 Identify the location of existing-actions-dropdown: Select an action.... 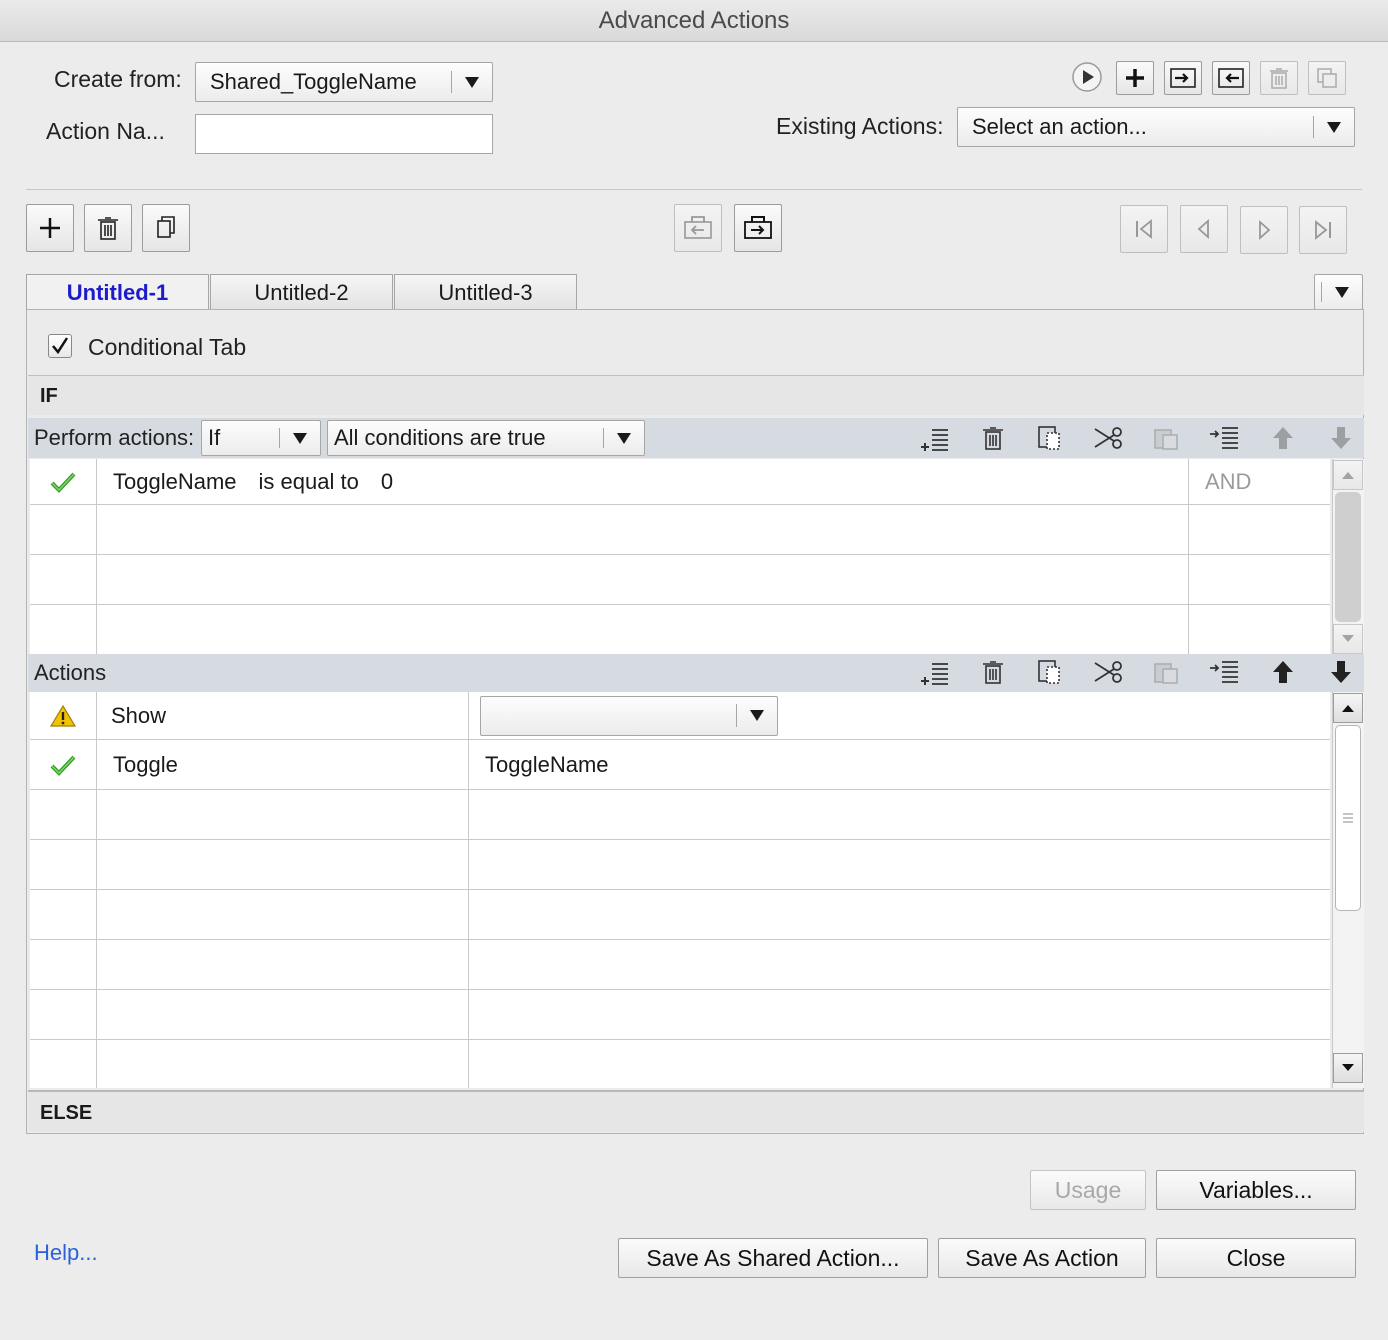
(1156, 127).